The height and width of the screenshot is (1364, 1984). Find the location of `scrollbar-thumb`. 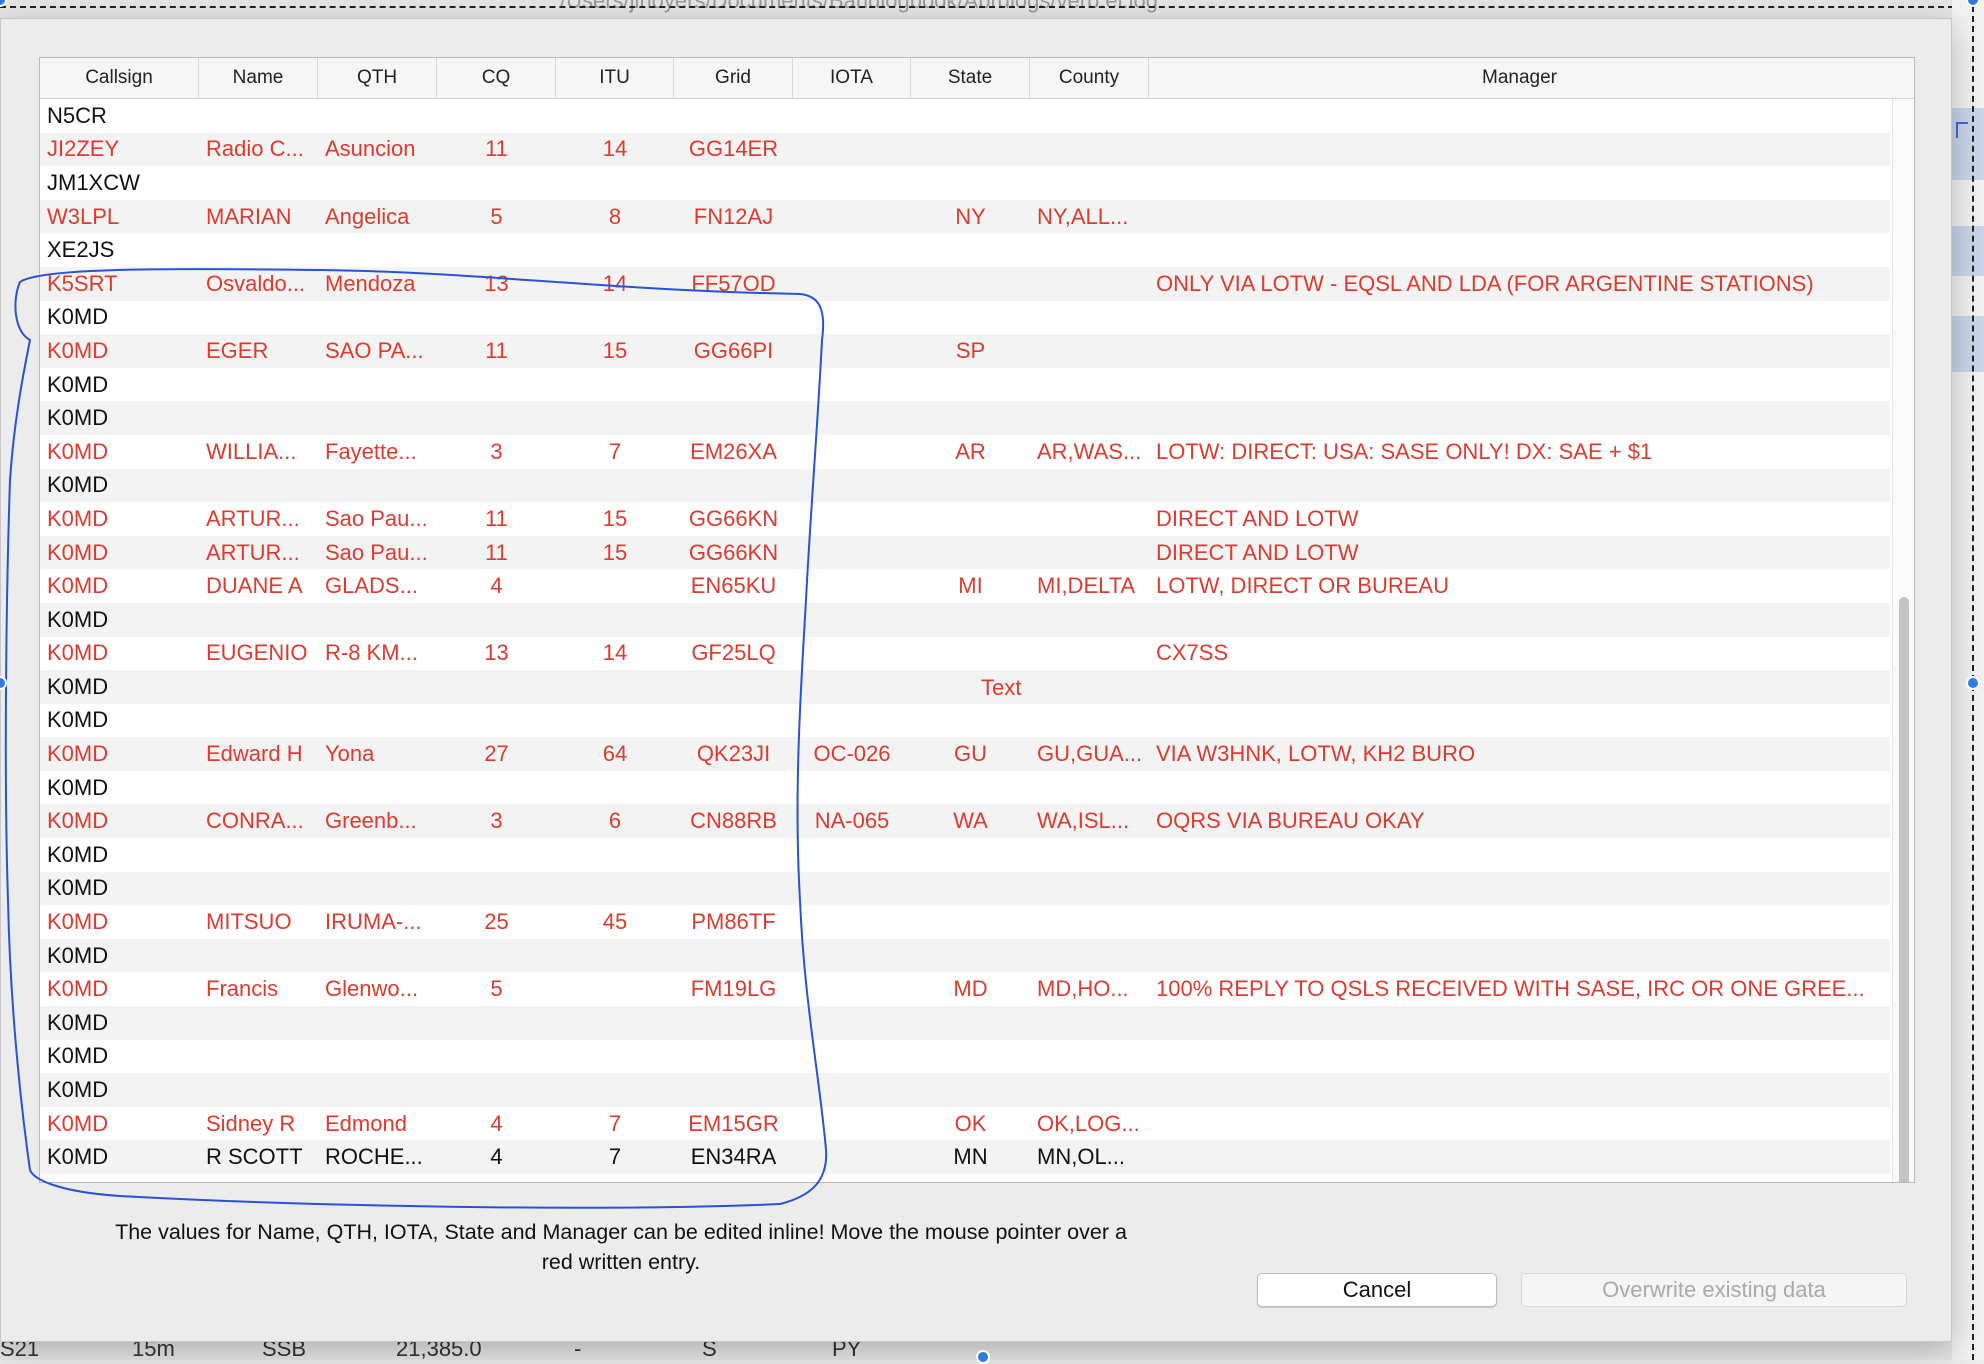

scrollbar-thumb is located at coordinates (1904, 889).